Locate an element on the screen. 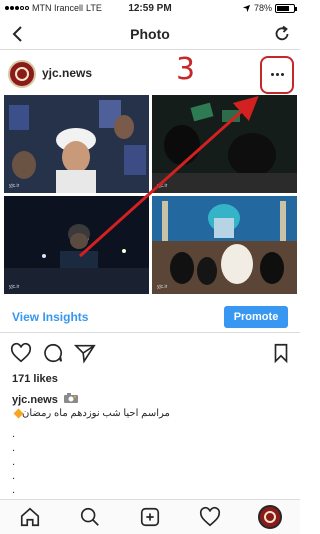  heart-icon is located at coordinates (21, 353).